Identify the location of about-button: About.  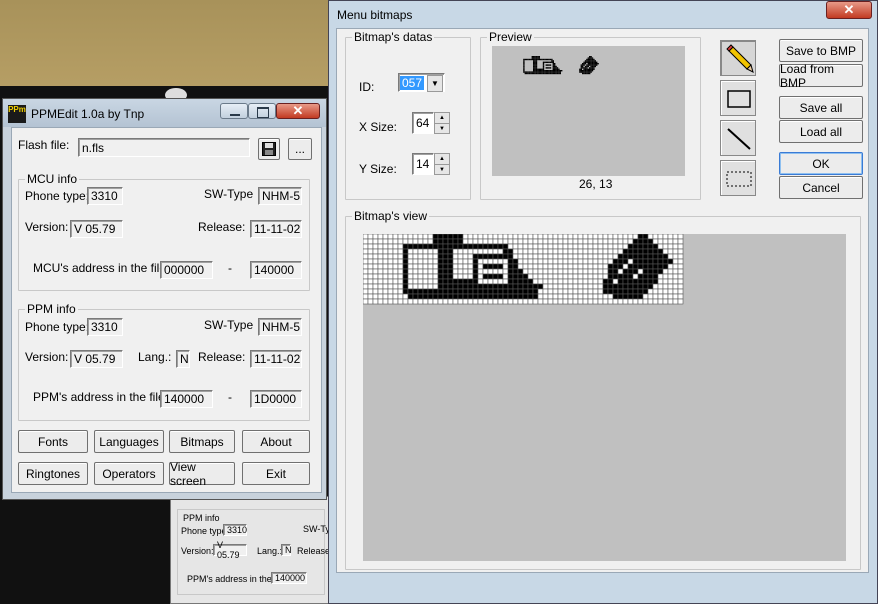
(276, 441).